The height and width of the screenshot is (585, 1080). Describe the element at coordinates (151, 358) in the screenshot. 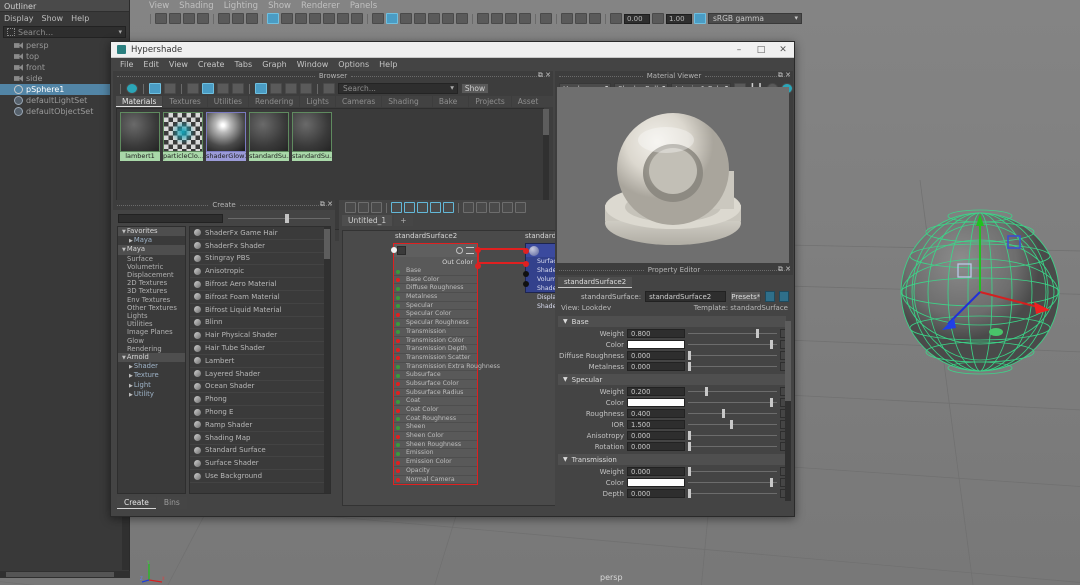

I see `create-tree-arnold: ▼Arnold` at that location.